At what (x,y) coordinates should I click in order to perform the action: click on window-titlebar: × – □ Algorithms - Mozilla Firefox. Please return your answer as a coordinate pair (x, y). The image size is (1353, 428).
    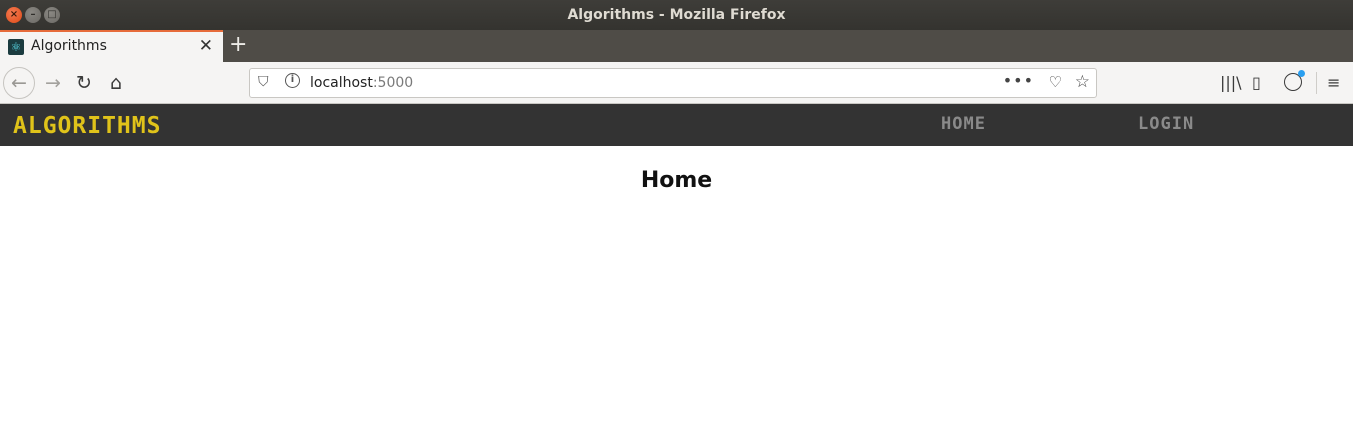
    Looking at the image, I should click on (676, 15).